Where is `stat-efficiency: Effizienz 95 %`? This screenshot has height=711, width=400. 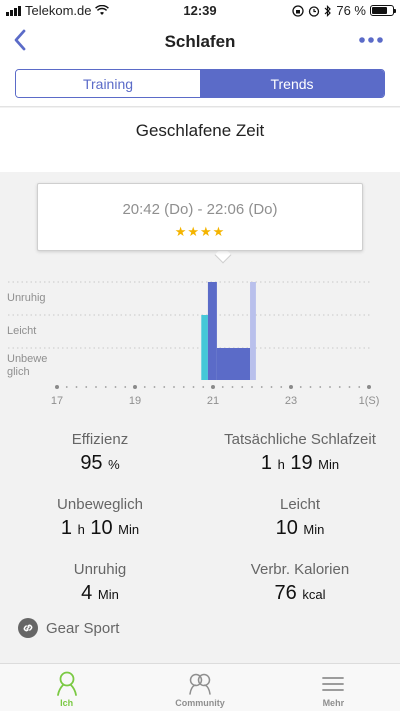
stat-efficiency: Effizienz 95 % is located at coordinates (100, 453).